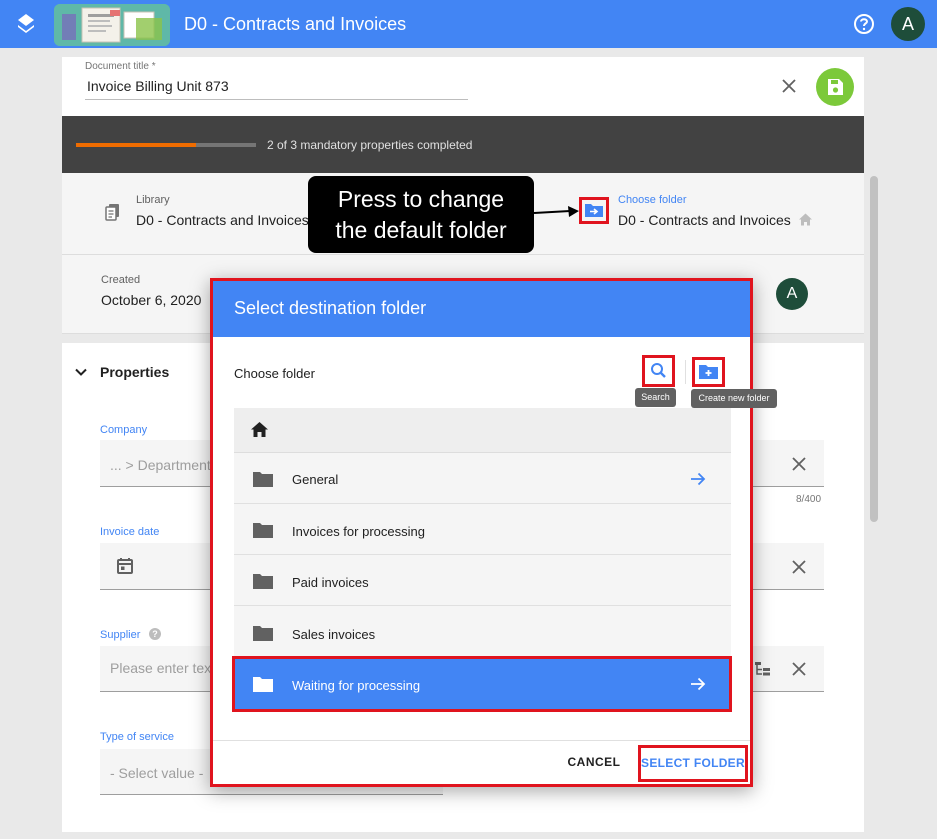  I want to click on library-icon, so click(112, 212).